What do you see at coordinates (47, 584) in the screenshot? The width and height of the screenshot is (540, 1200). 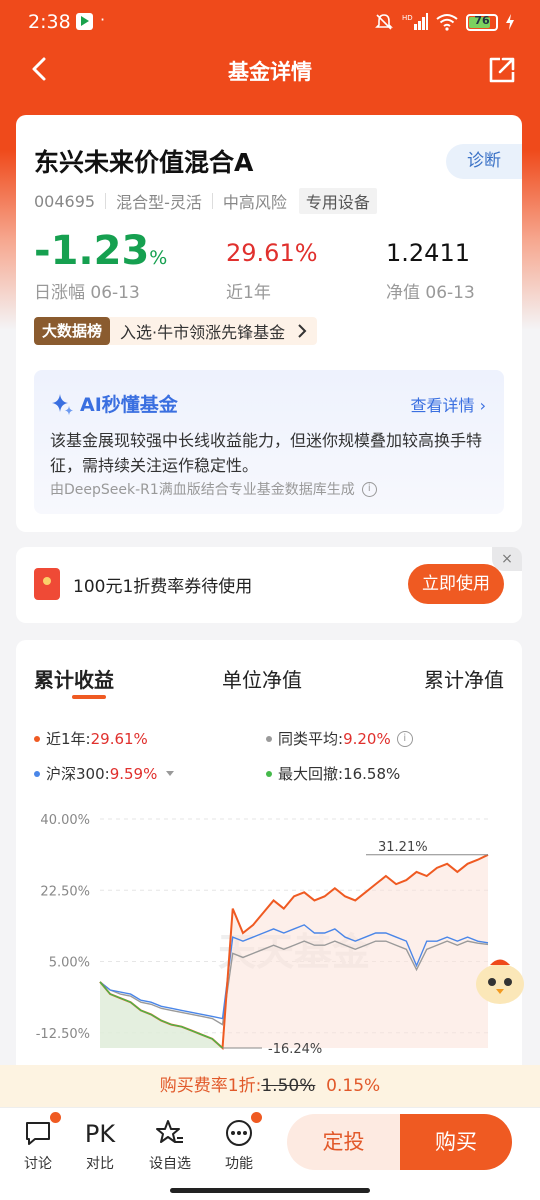 I see `red-envelope-icon` at bounding box center [47, 584].